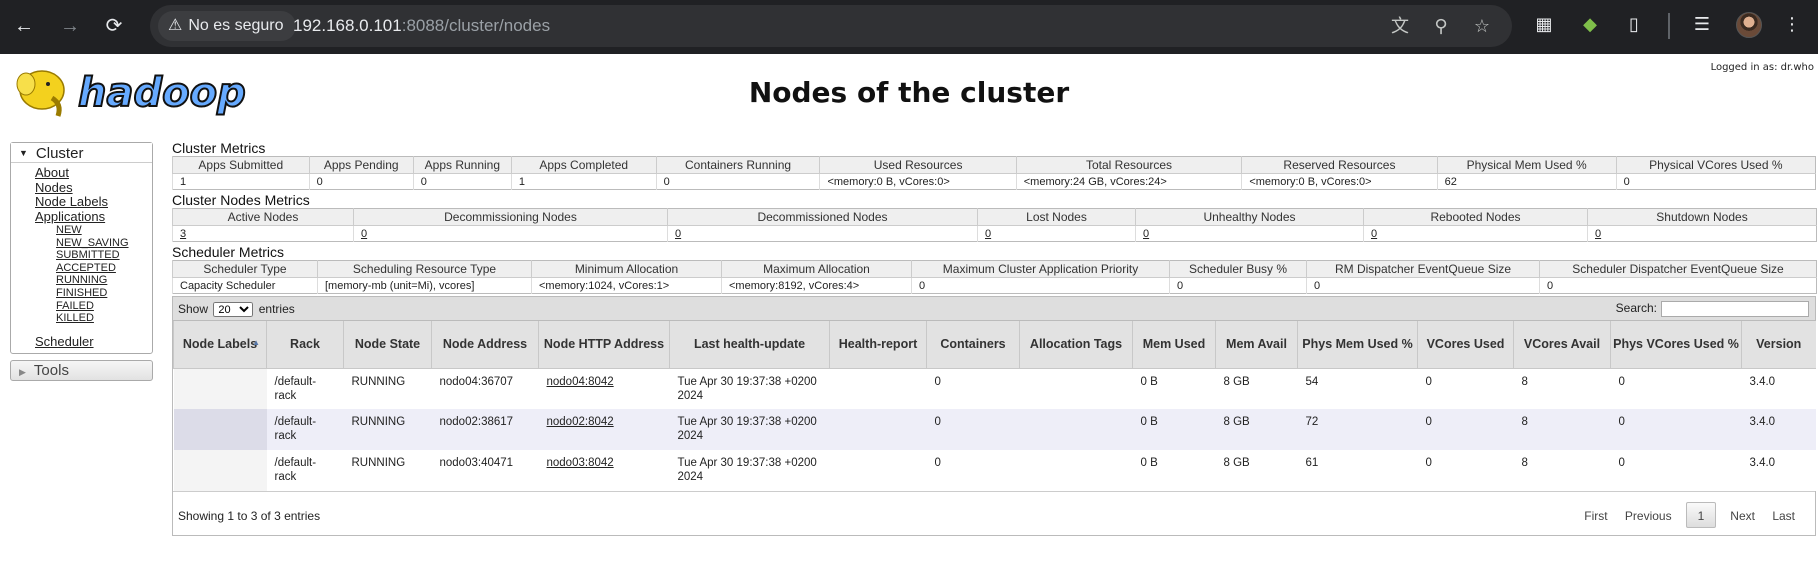 The image size is (1818, 561). What do you see at coordinates (24, 26) in the screenshot?
I see `back-icon: ←` at bounding box center [24, 26].